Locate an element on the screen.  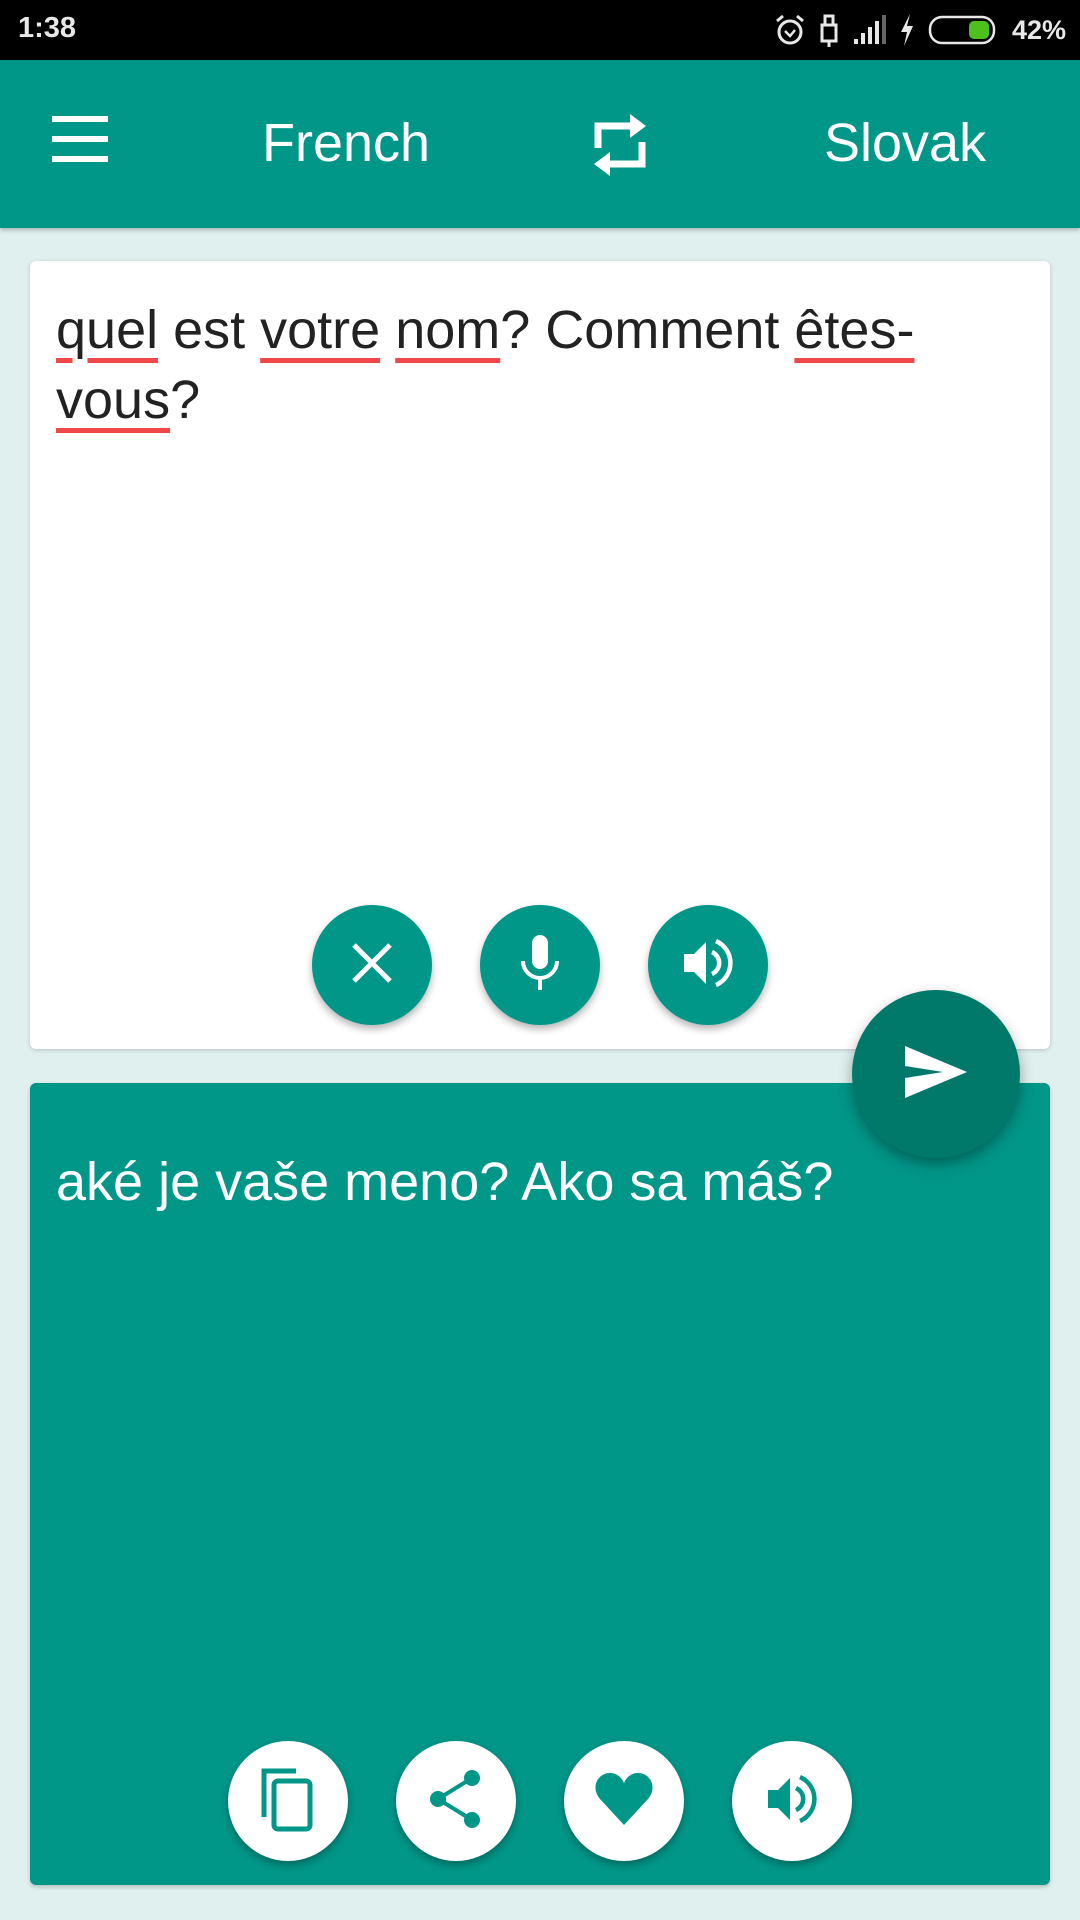
source-word: est is located at coordinates (209, 330).